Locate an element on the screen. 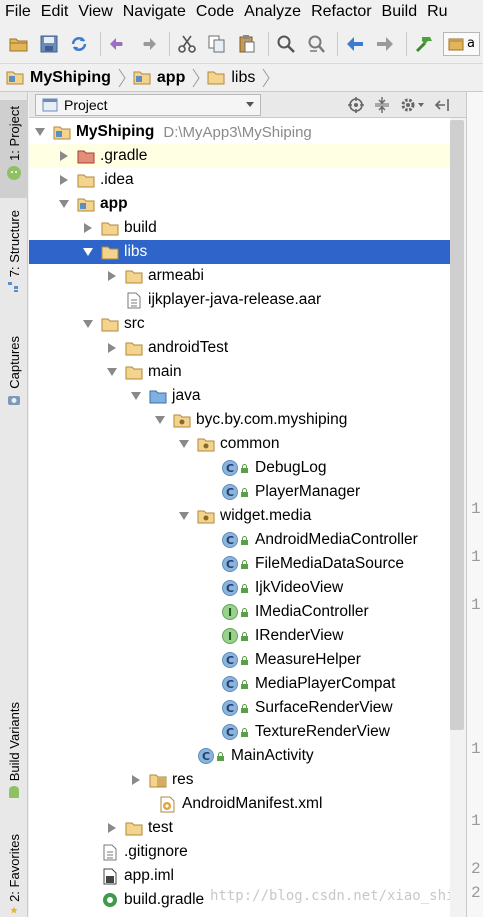 The height and width of the screenshot is (917, 483). tree-node-java: java is located at coordinates (239, 396).